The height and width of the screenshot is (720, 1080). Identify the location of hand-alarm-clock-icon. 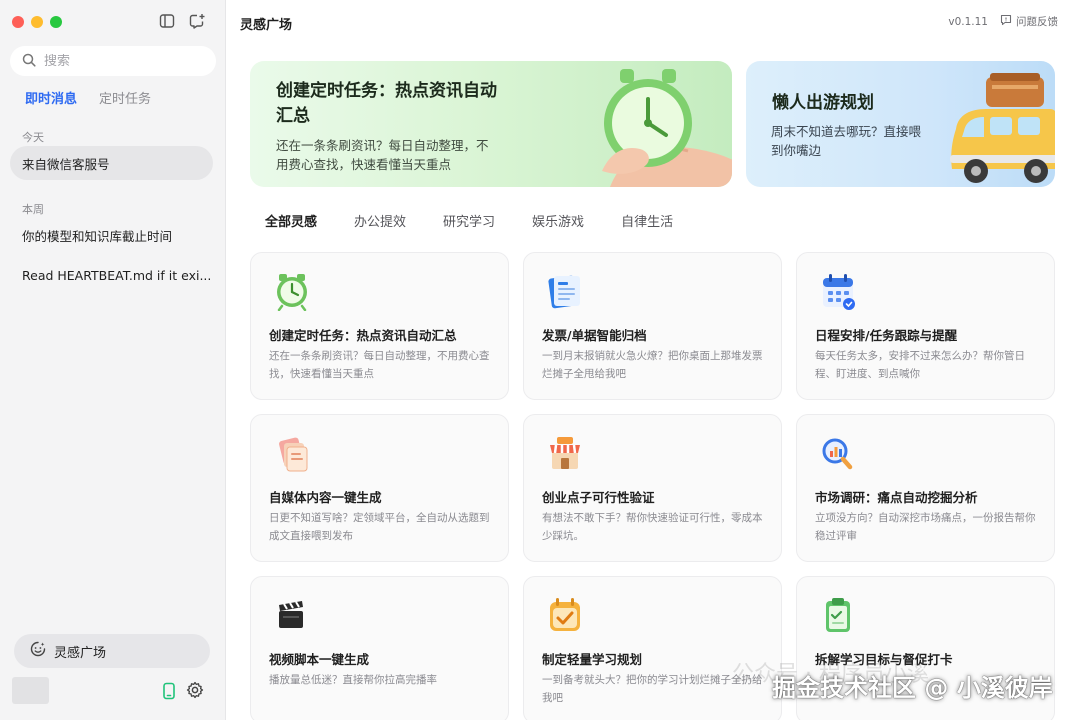
(641, 124).